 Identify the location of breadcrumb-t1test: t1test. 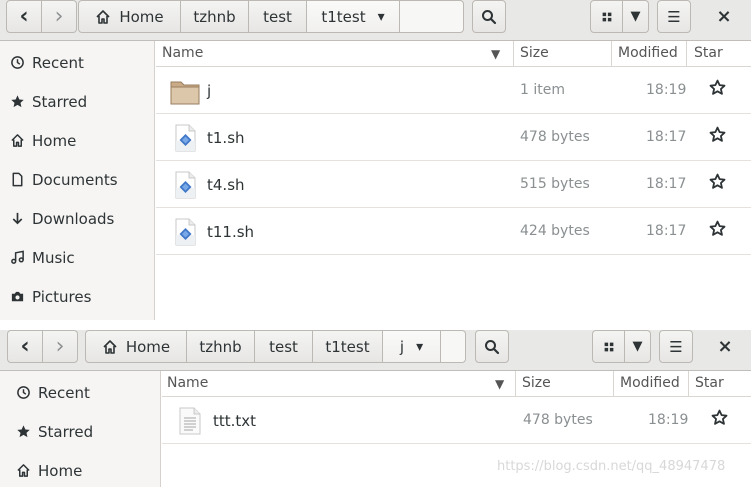
(348, 346).